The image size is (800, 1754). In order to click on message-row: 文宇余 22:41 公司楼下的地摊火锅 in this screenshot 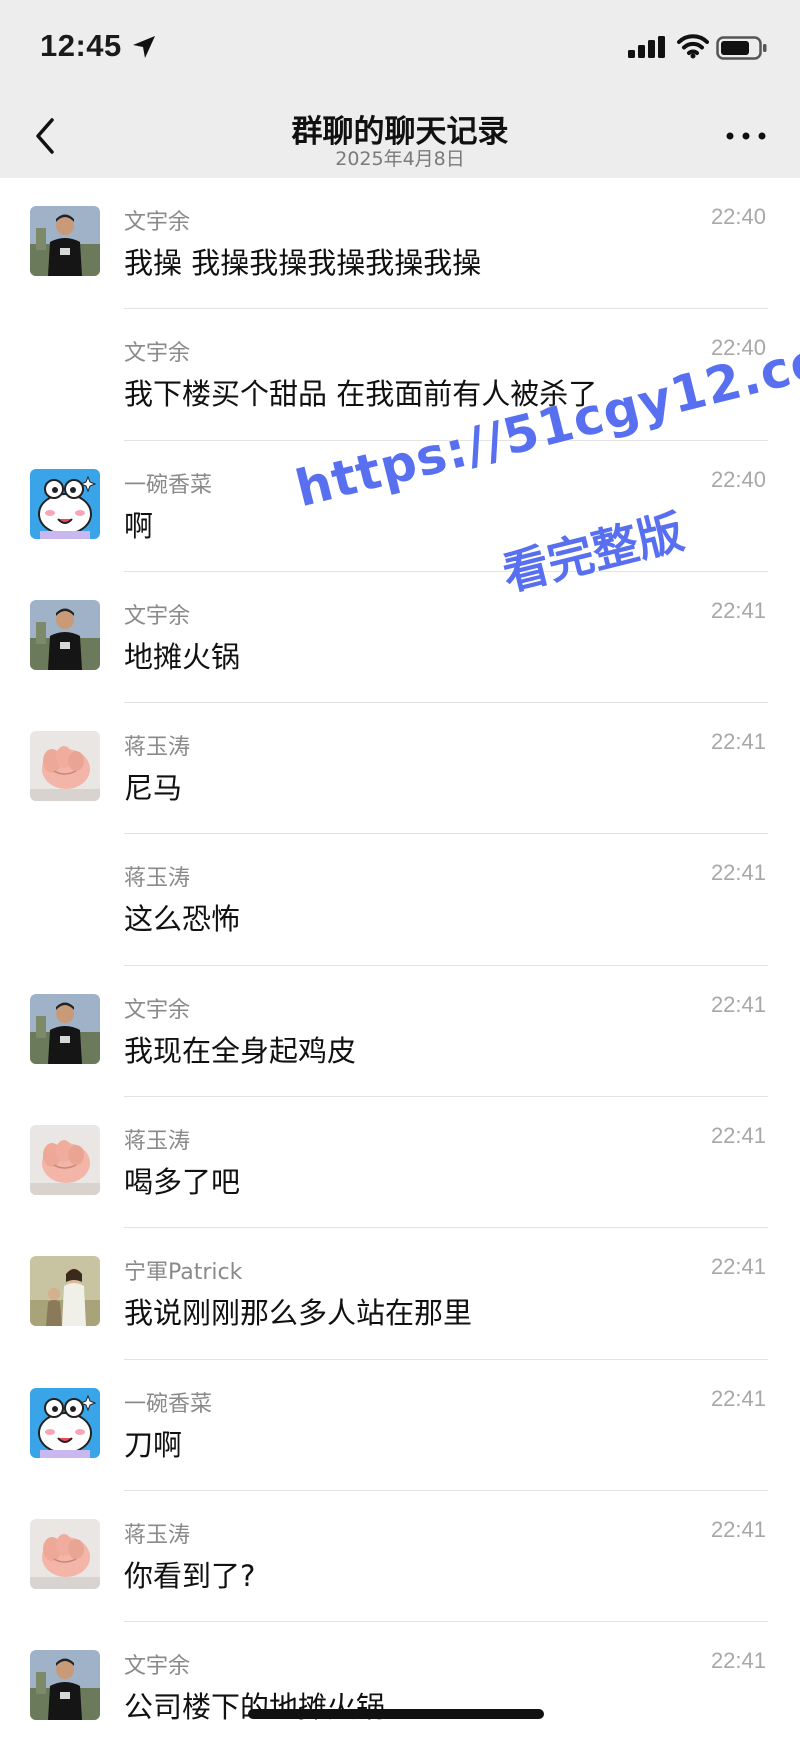, I will do `click(400, 1687)`.